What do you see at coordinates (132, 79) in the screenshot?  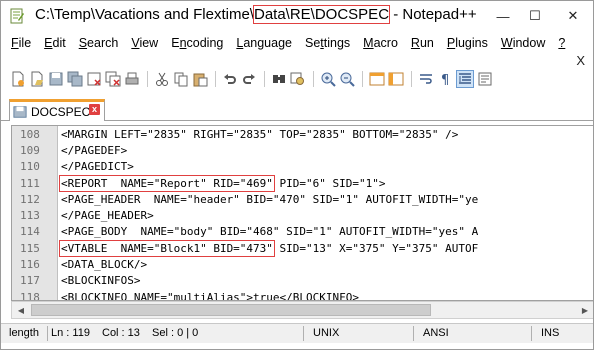 I see `print-icon` at bounding box center [132, 79].